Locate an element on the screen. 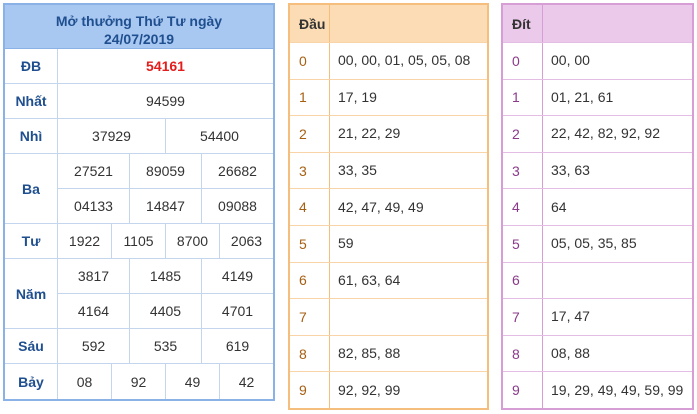 The width and height of the screenshot is (697, 414). dit-values: 19, 29, 49, 49, 59, 99 is located at coordinates (617, 389).